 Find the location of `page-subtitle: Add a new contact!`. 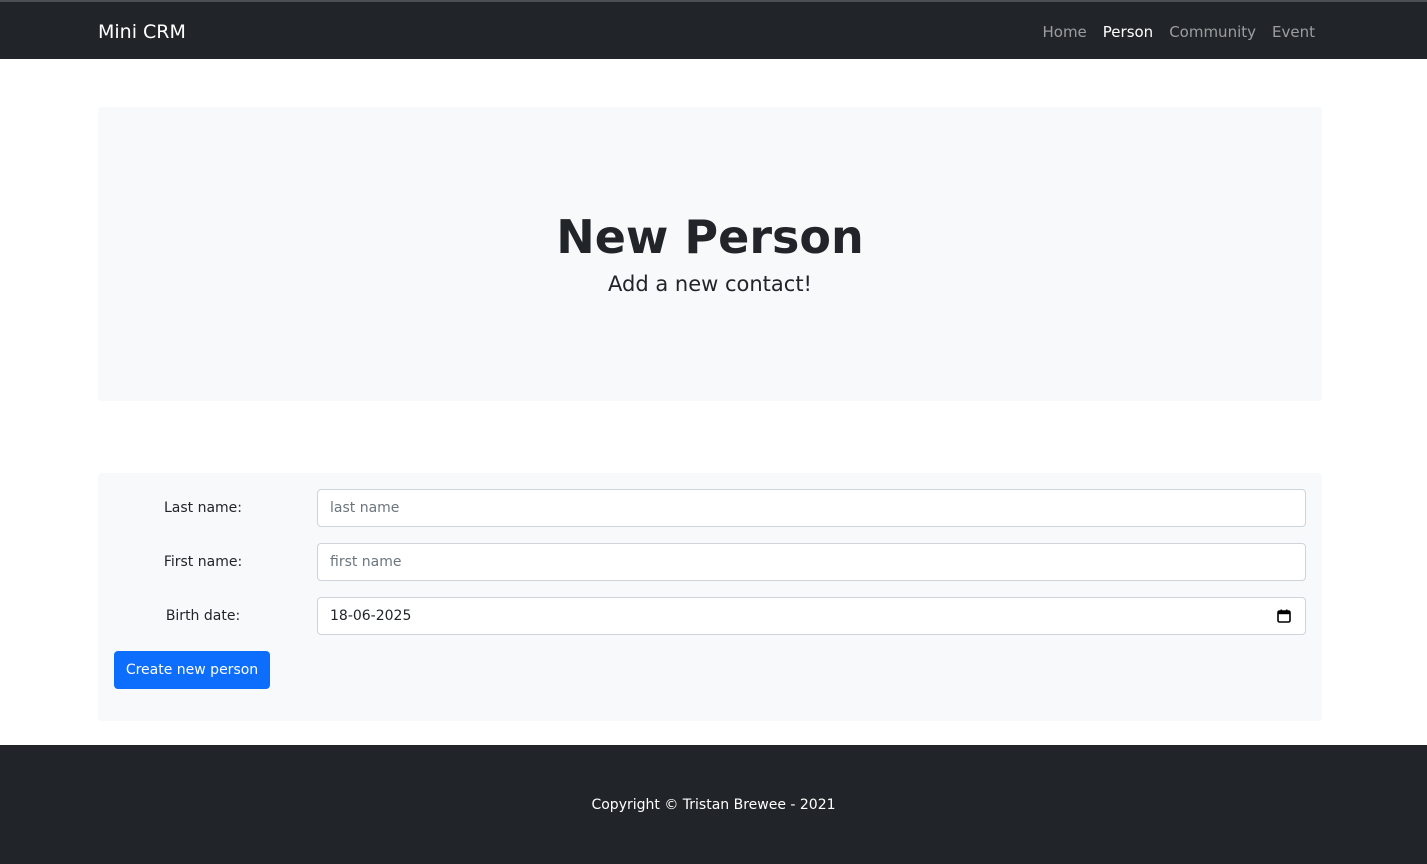

page-subtitle: Add a new contact! is located at coordinates (710, 284).